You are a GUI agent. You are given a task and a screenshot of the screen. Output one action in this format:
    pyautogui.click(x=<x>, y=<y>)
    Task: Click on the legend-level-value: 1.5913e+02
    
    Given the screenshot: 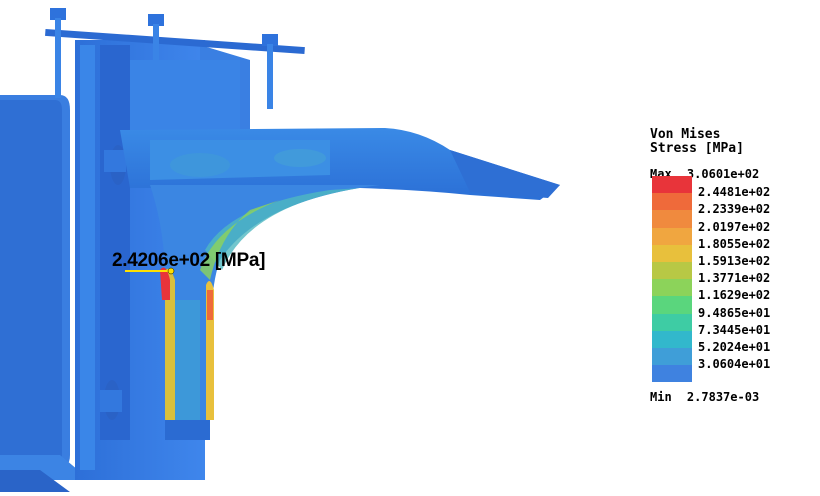 What is the action you would take?
    pyautogui.click(x=734, y=261)
    